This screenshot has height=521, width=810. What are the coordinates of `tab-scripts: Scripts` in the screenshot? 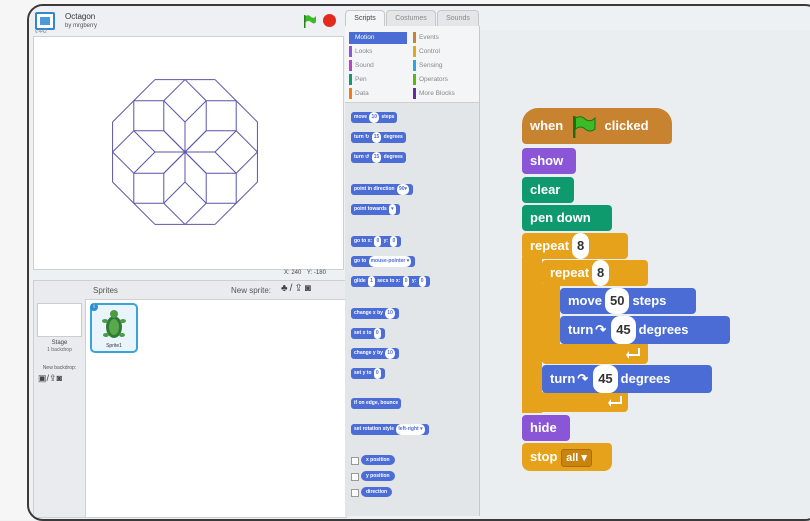 It's located at (365, 18).